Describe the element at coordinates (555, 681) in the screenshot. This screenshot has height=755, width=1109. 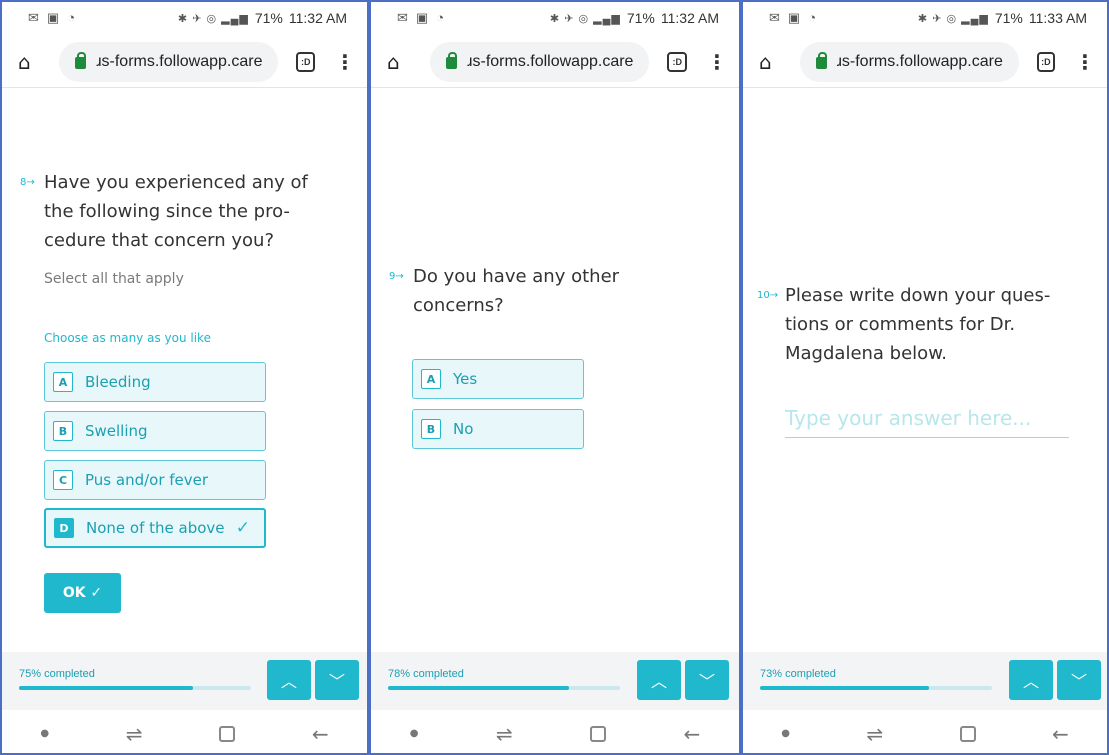
I see `progress-footer: 78% completed ︿ ﹀` at that location.